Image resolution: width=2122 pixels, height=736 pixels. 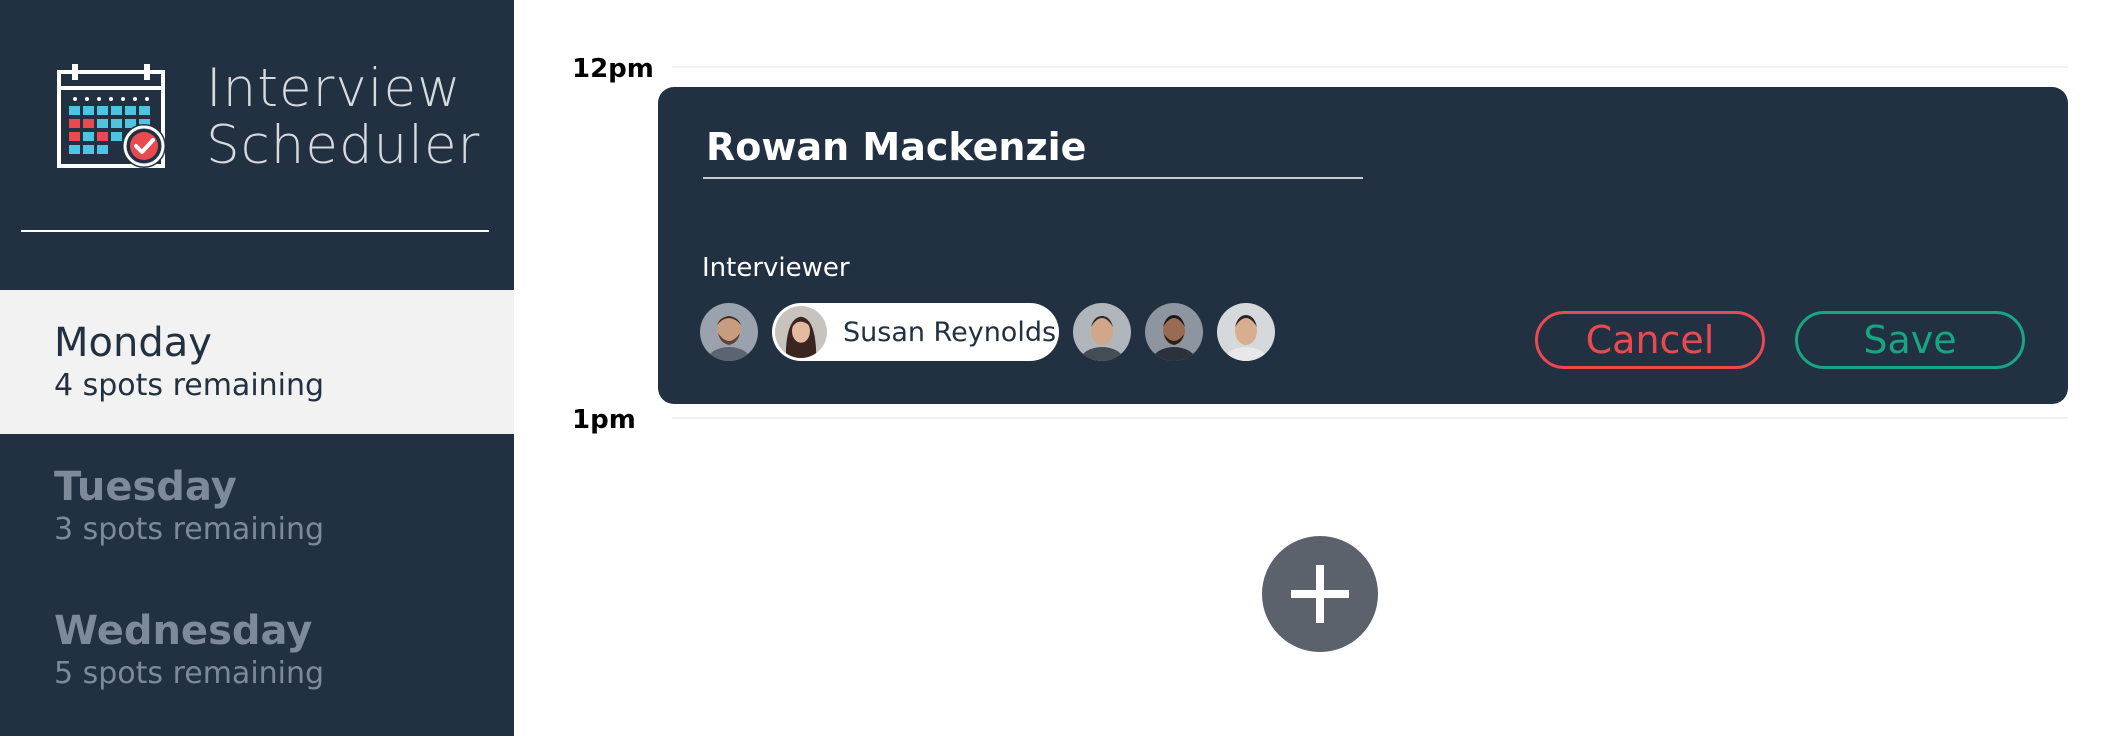 What do you see at coordinates (896, 147) in the screenshot?
I see `candidate-name-input: Rowan Mackenzie` at bounding box center [896, 147].